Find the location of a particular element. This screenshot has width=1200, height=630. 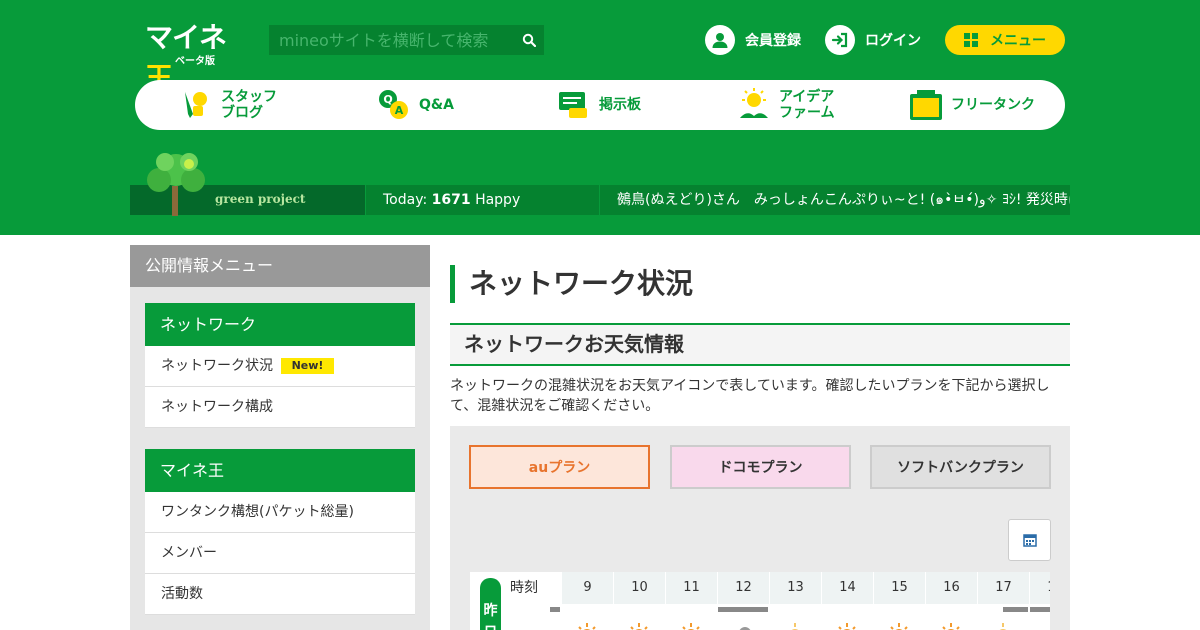

hour-header: 12 is located at coordinates (743, 588).